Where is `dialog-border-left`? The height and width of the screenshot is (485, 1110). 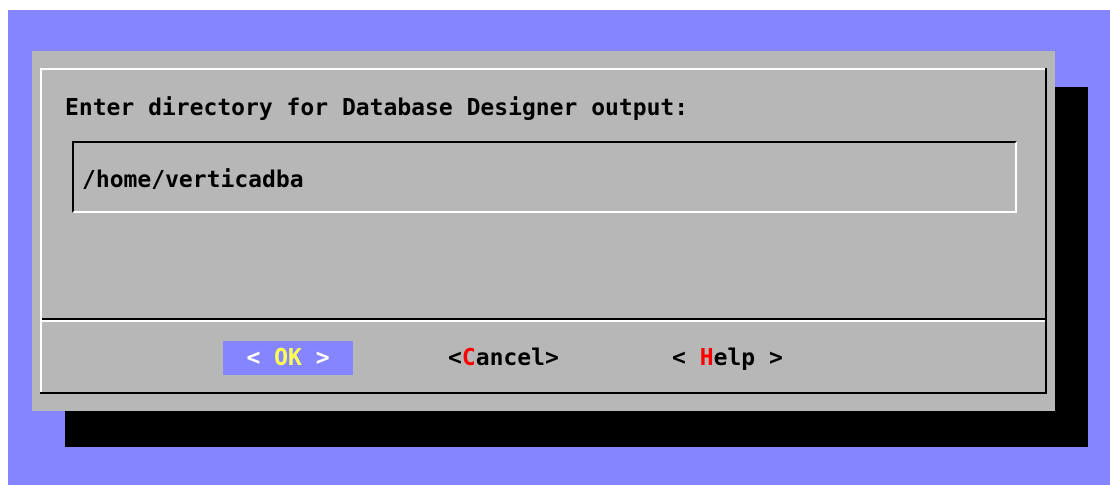
dialog-border-left is located at coordinates (41, 231).